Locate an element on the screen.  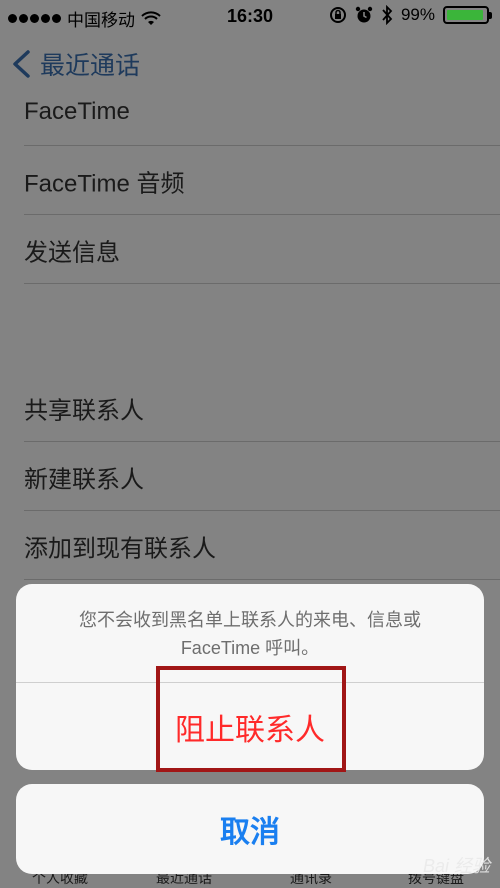
row-facetime-audio: FaceTime 音频 is located at coordinates (250, 181).